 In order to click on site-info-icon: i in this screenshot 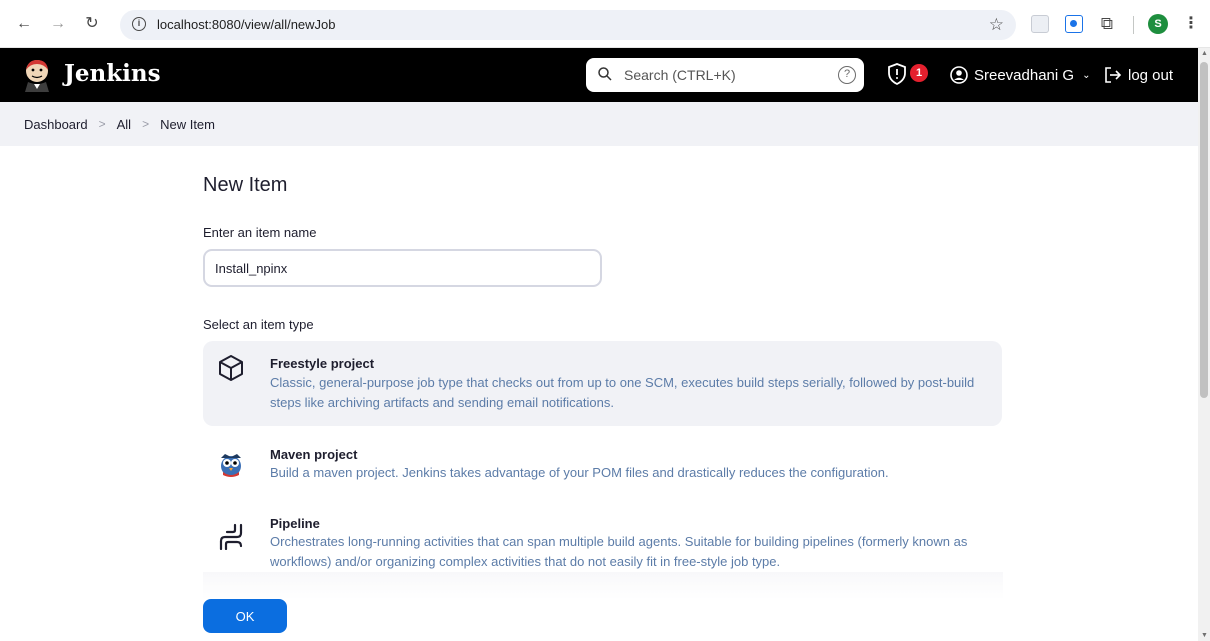, I will do `click(139, 24)`.